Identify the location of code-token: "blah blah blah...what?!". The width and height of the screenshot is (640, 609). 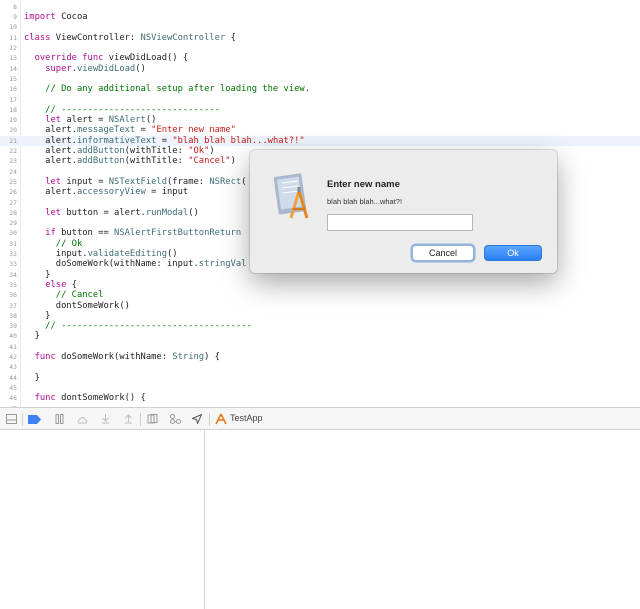
(238, 140).